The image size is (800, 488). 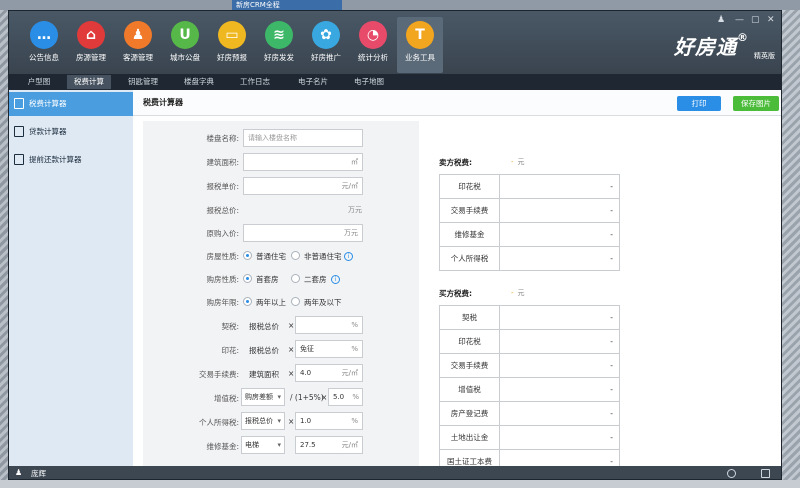 I want to click on trade-fee-value: 4.0, so click(x=306, y=373).